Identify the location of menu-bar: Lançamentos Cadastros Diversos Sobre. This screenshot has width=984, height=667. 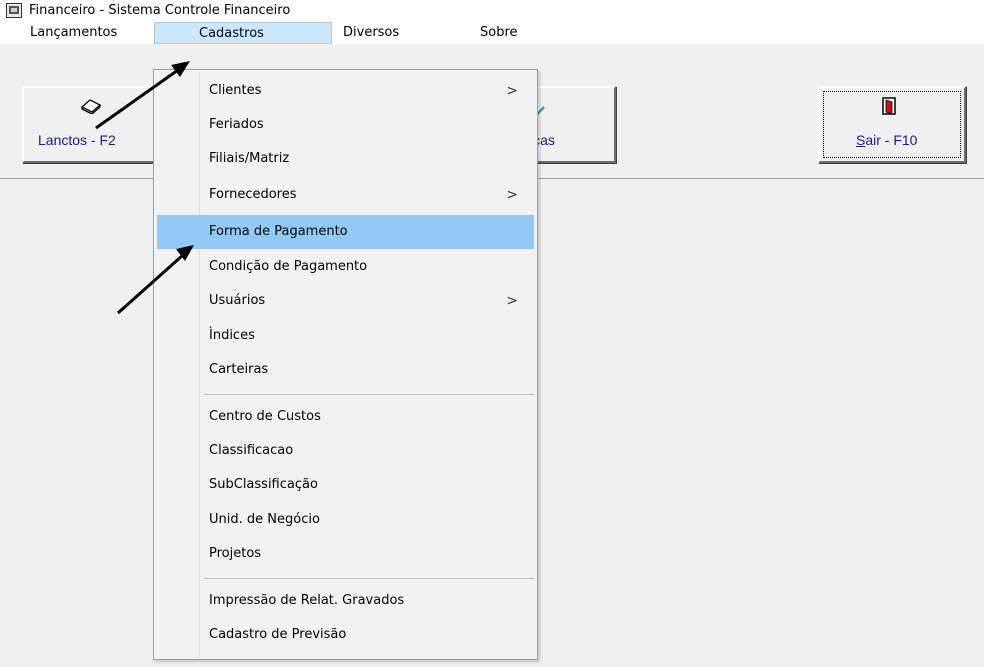
(492, 33).